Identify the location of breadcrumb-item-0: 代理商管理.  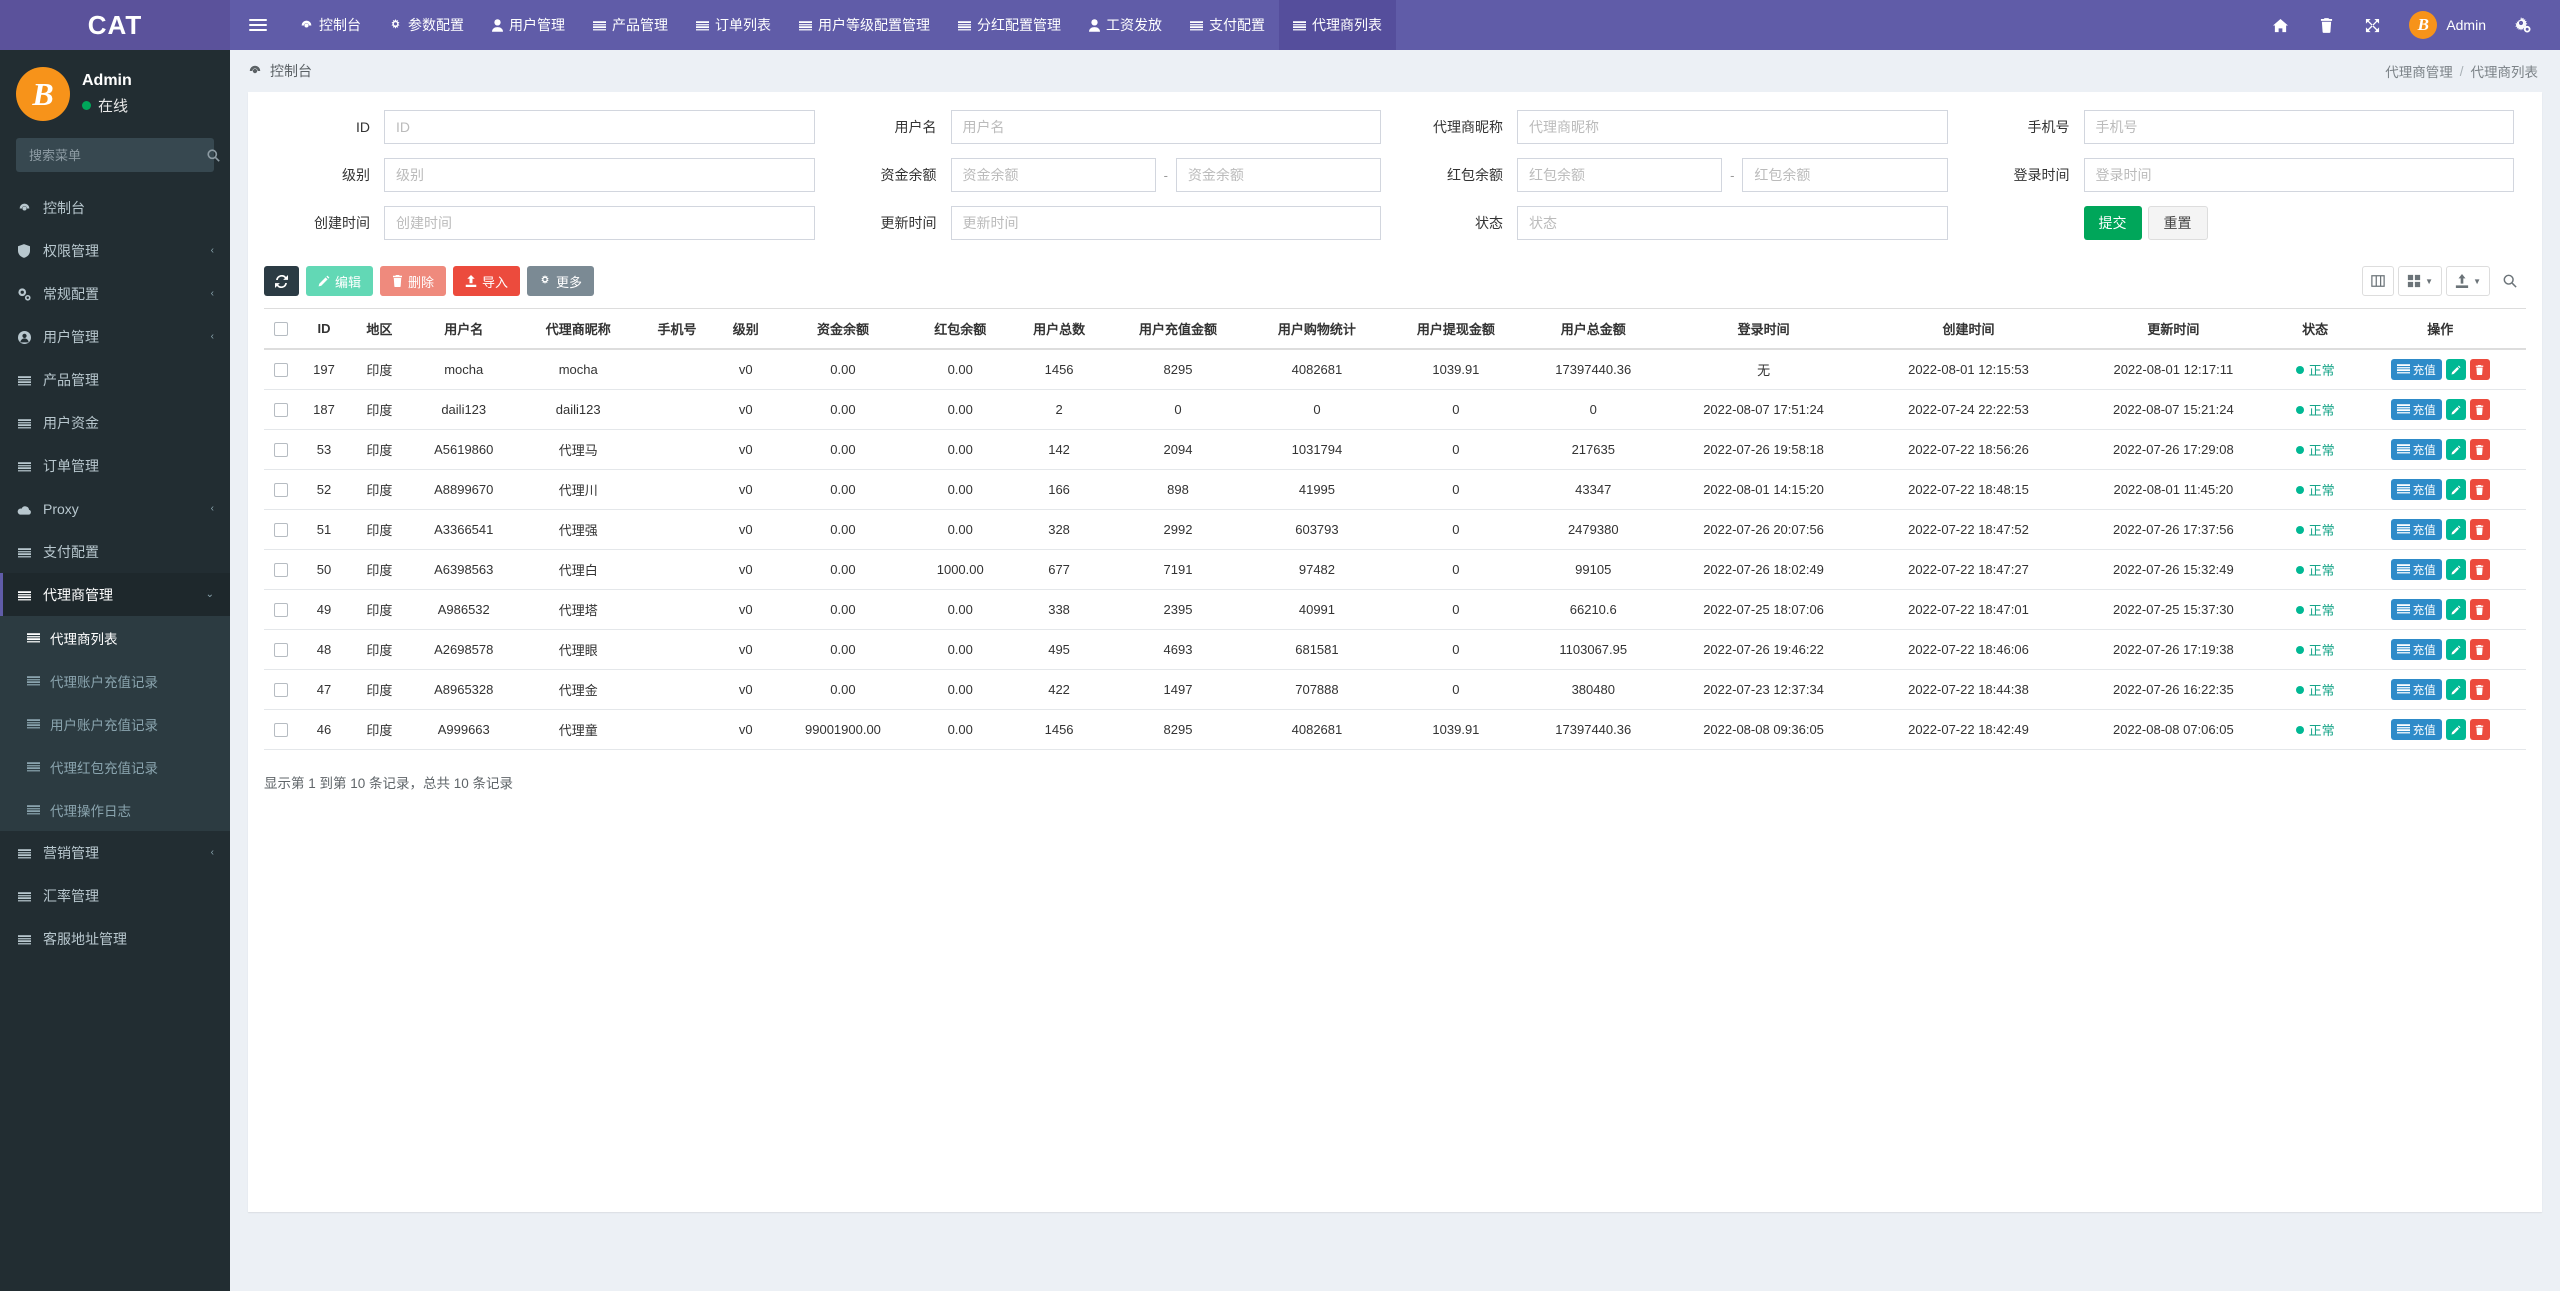
(2419, 71).